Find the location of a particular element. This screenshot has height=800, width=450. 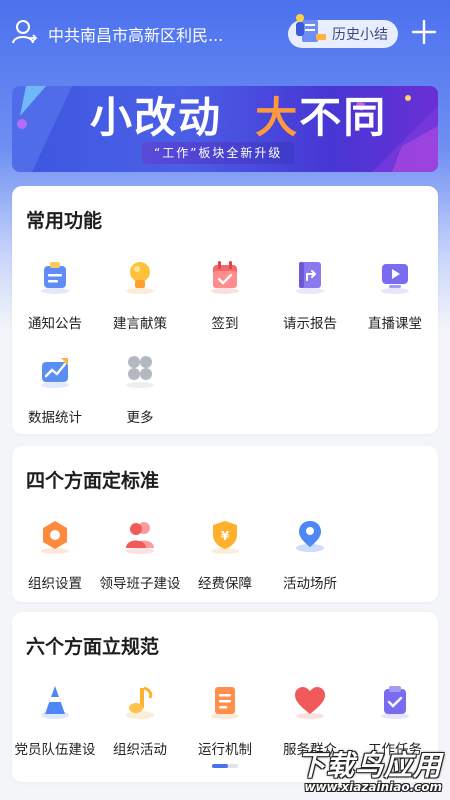

watermark: 下载鸟应用 www.xiazainiao.com is located at coordinates (358, 770).